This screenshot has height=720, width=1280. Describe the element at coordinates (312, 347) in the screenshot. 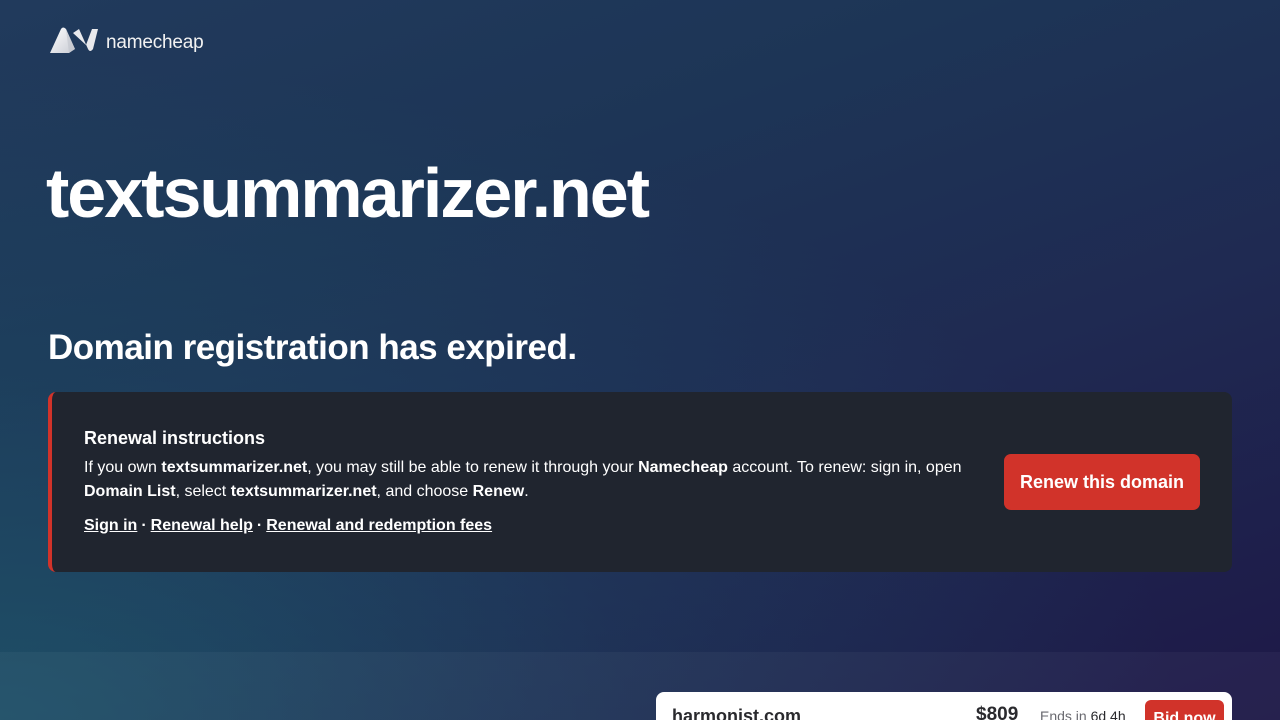

I see `expired-heading: Domain registration has expired.` at that location.